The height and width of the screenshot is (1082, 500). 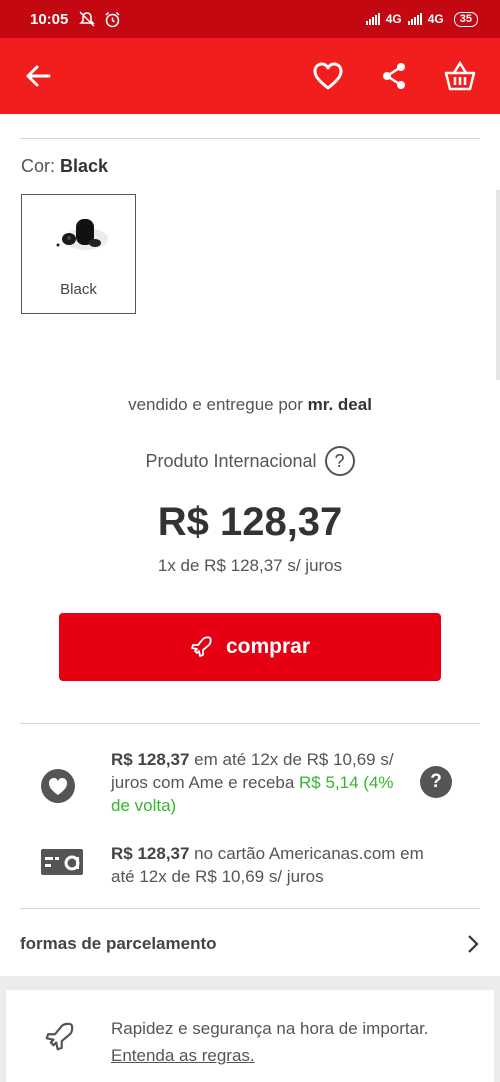 What do you see at coordinates (270, 1055) in the screenshot?
I see `import-rules-link: Entenda as regras.` at bounding box center [270, 1055].